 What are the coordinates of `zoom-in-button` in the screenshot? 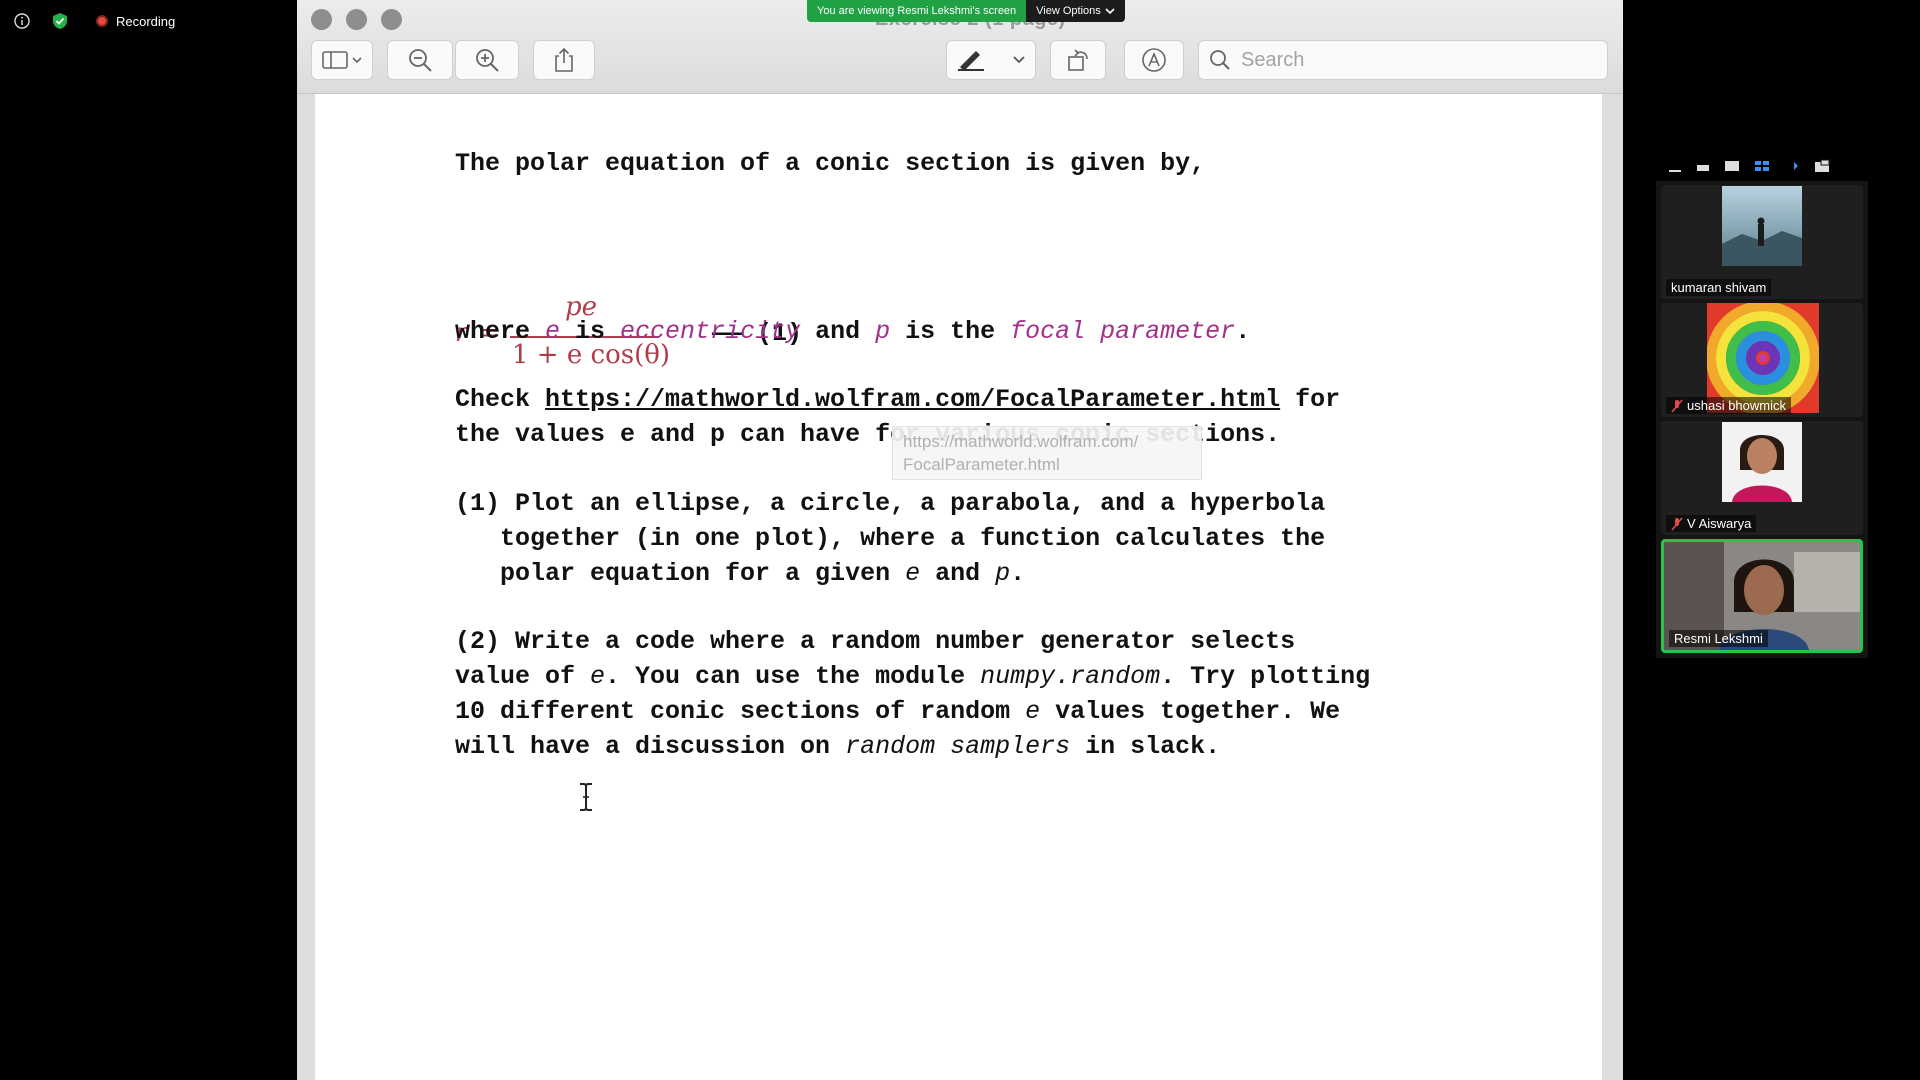 It's located at (487, 60).